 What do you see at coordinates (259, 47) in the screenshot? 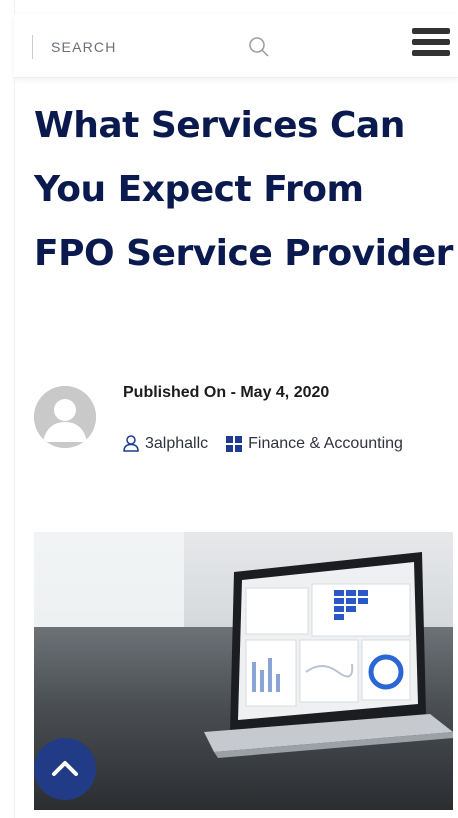
I see `search-icon` at bounding box center [259, 47].